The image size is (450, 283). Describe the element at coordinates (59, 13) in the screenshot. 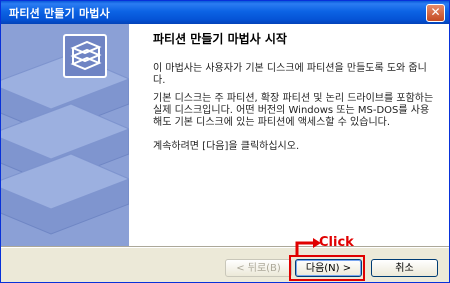

I see `window-title: 파티션 만들기 마법사` at that location.